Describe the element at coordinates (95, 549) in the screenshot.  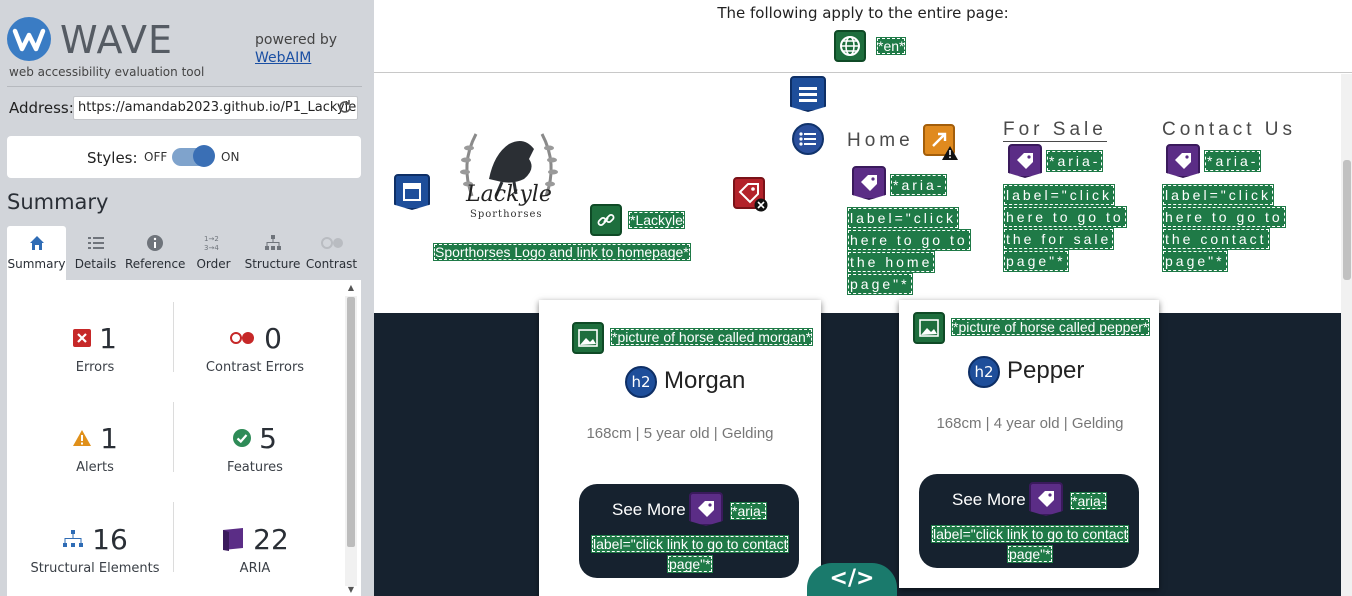
I see `stat-structural-elements: 16 Structural Elements` at that location.